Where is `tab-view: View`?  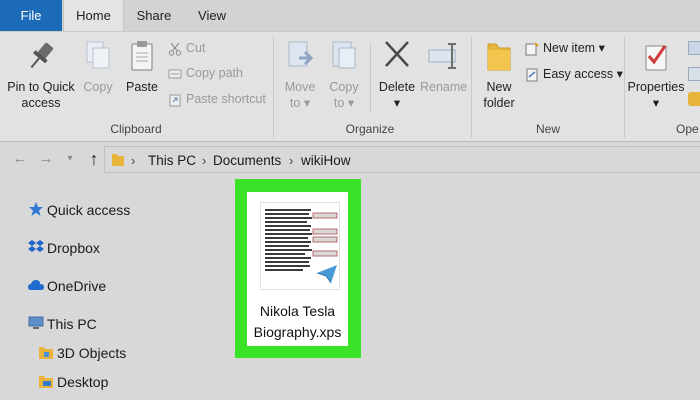 tab-view: View is located at coordinates (212, 15).